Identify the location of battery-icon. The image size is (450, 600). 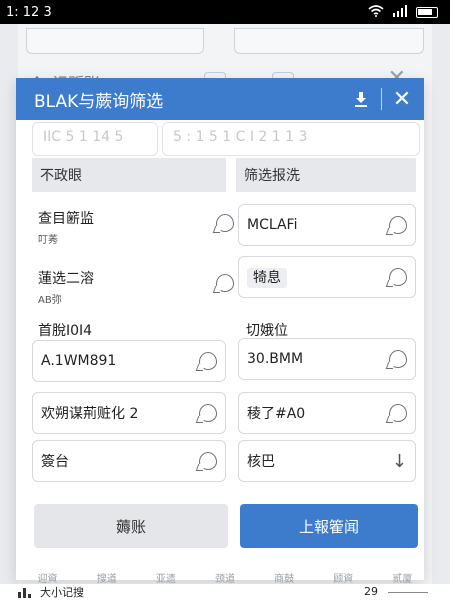
(427, 12).